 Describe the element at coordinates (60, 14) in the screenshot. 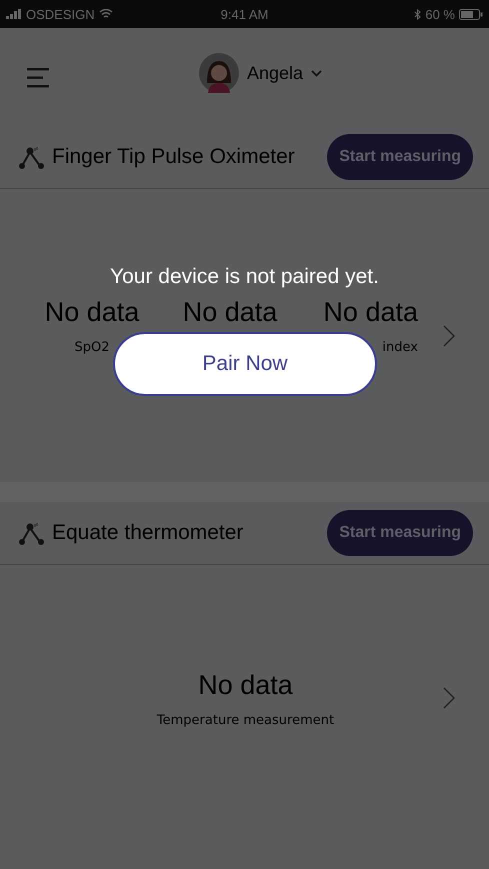

I see `carrier-name: OSDESIGN` at that location.